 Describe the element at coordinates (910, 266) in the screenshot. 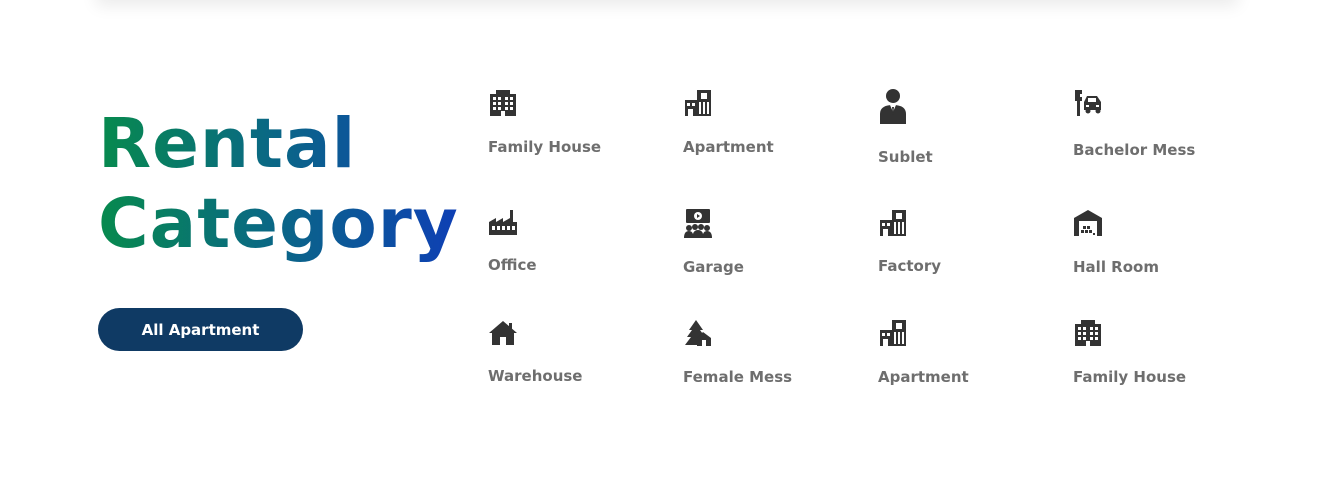

I see `category-label: Factory` at that location.